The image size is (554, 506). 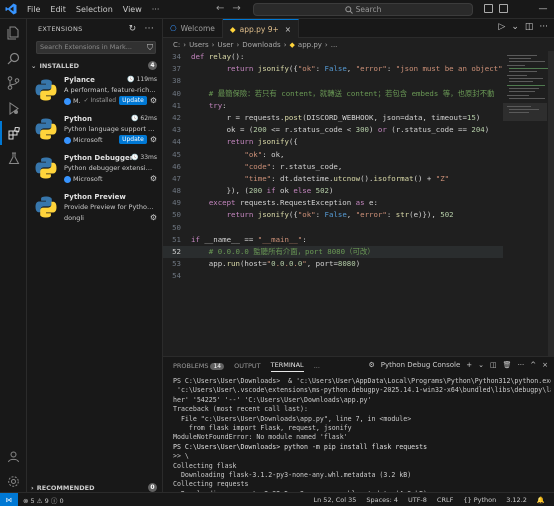 I want to click on remote-indicator-icon: ⋈, so click(x=9, y=499).